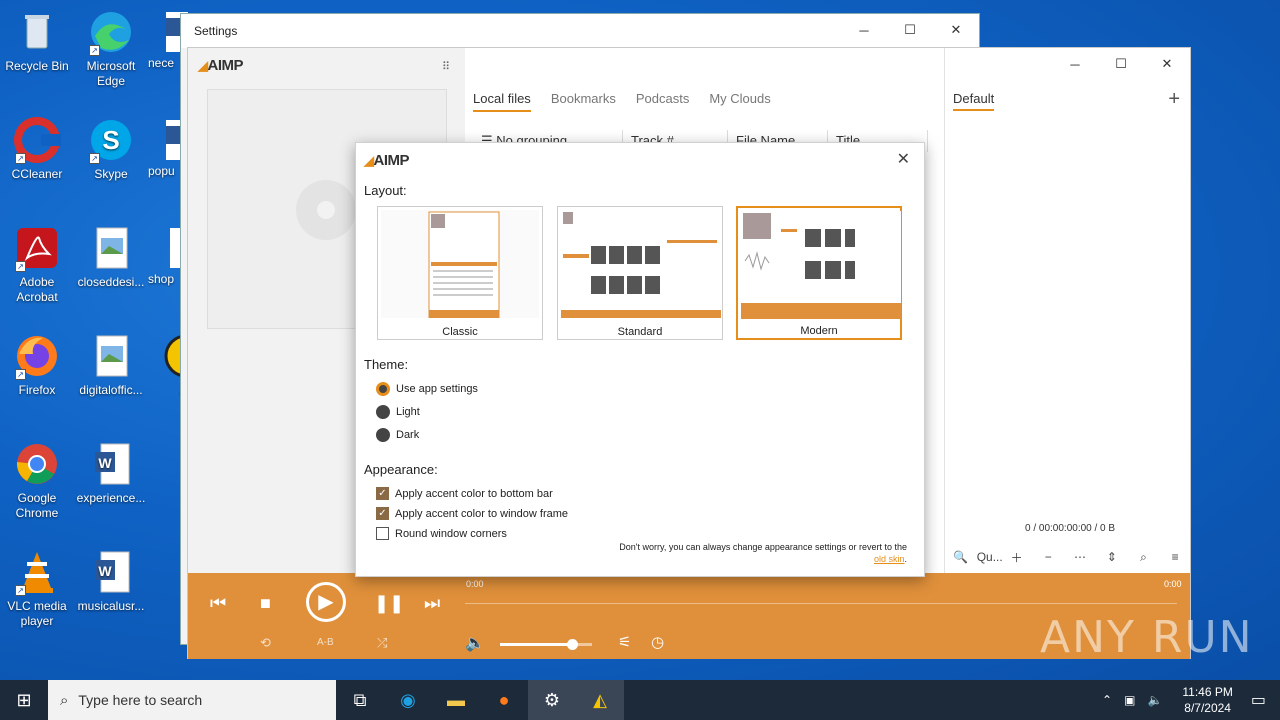  What do you see at coordinates (1017, 557) in the screenshot?
I see `add-icon: ＋` at bounding box center [1017, 557].